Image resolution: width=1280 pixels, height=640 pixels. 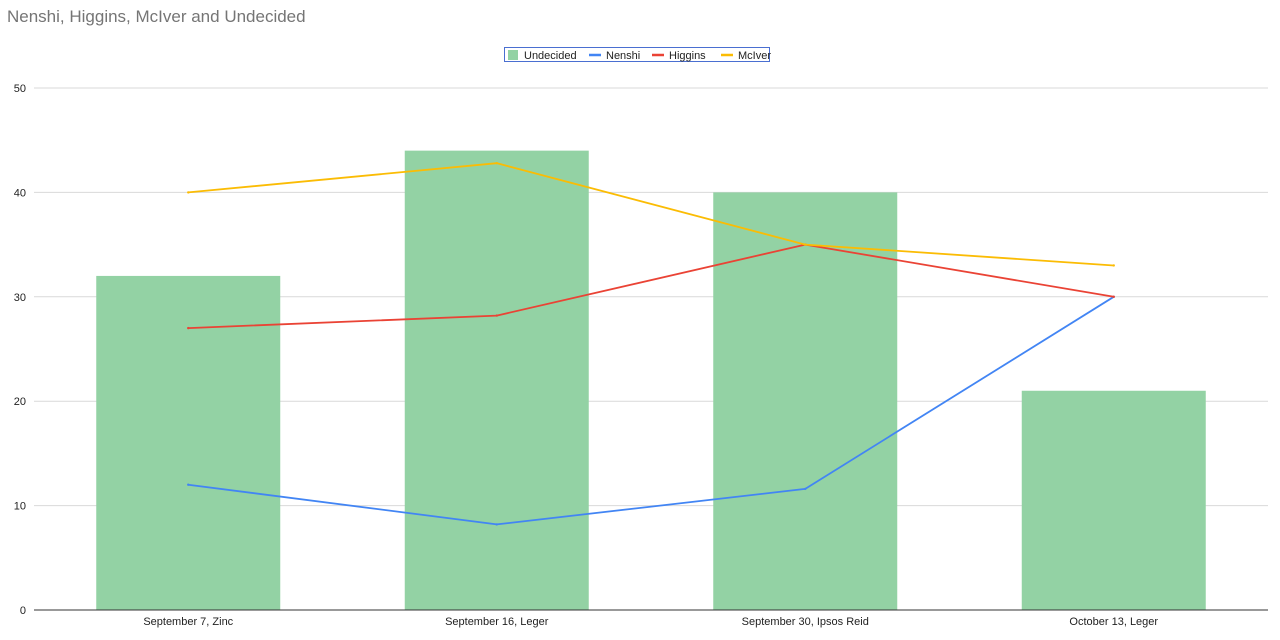 I want to click on y-tick-label: 20, so click(x=20, y=402).